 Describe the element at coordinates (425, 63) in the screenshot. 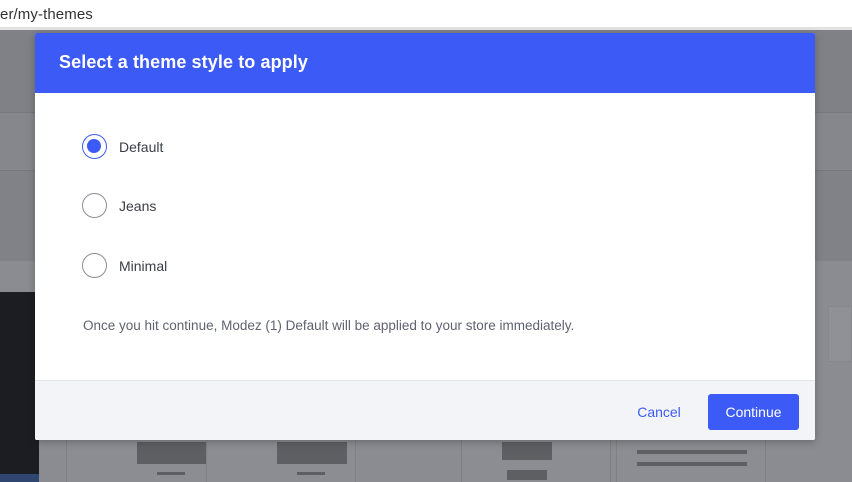

I see `modal-header: Select a theme style to apply` at that location.